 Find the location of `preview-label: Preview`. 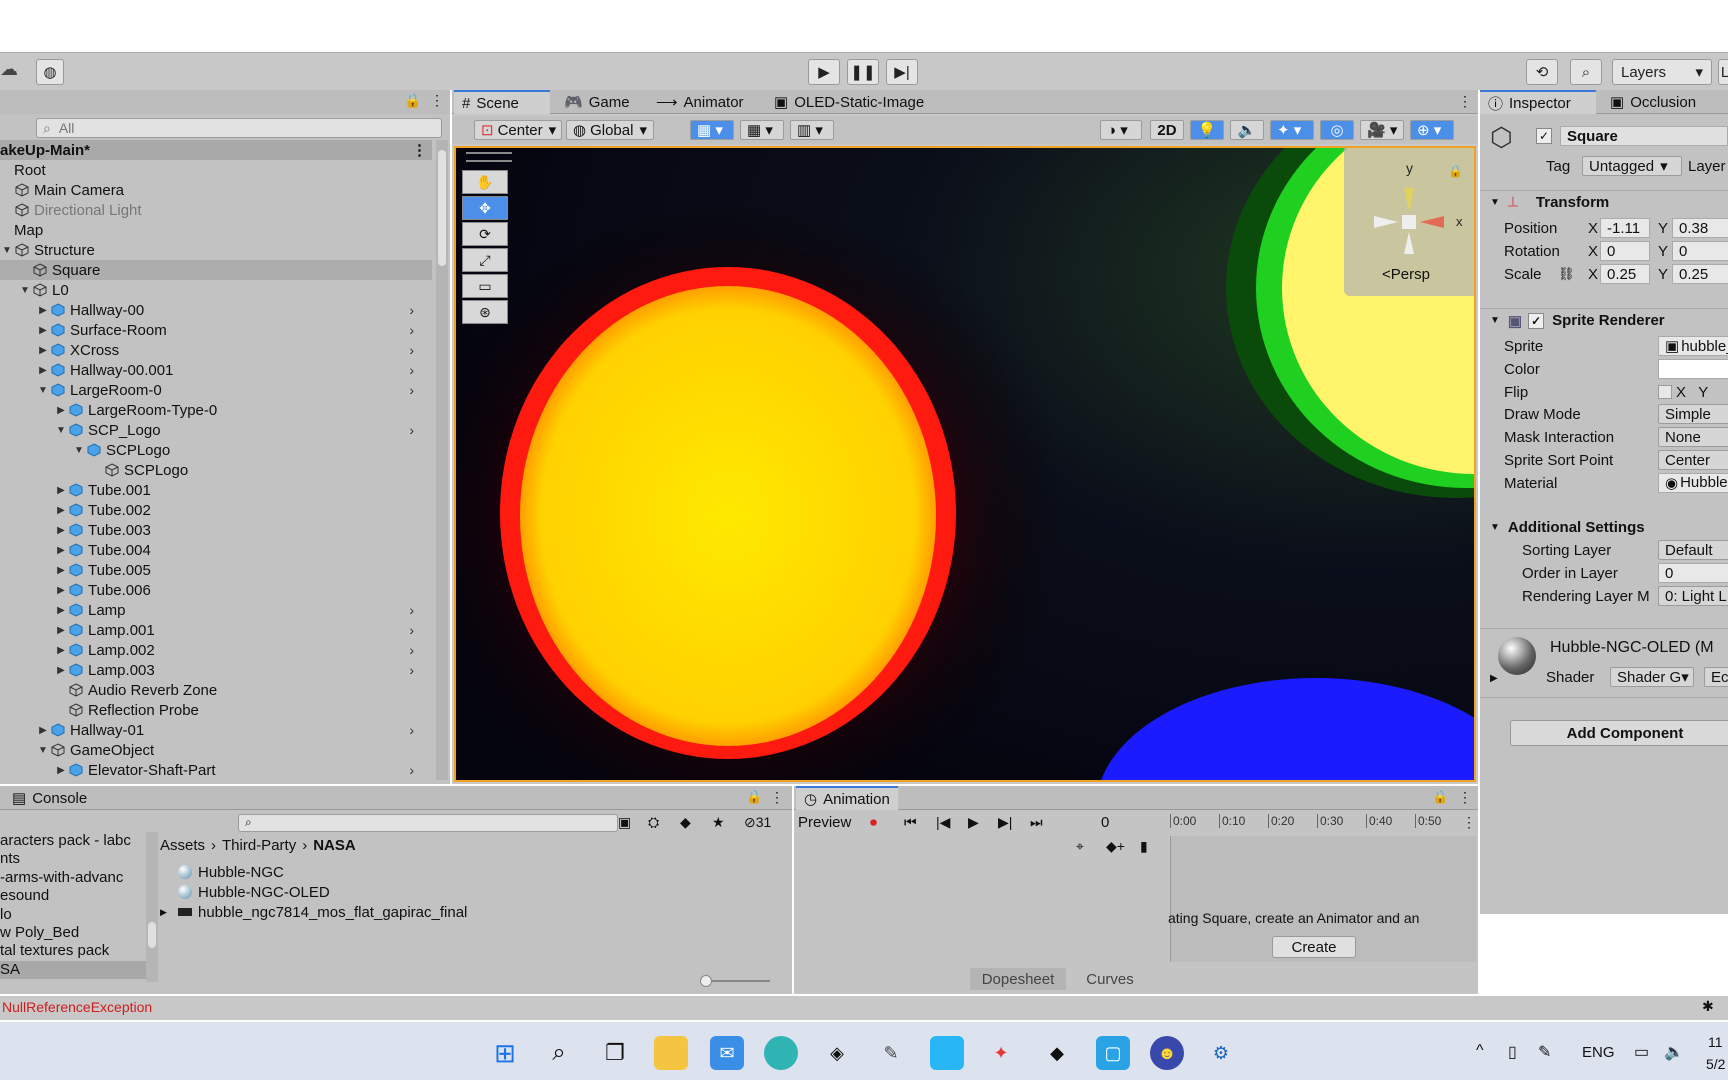

preview-label: Preview is located at coordinates (824, 822).